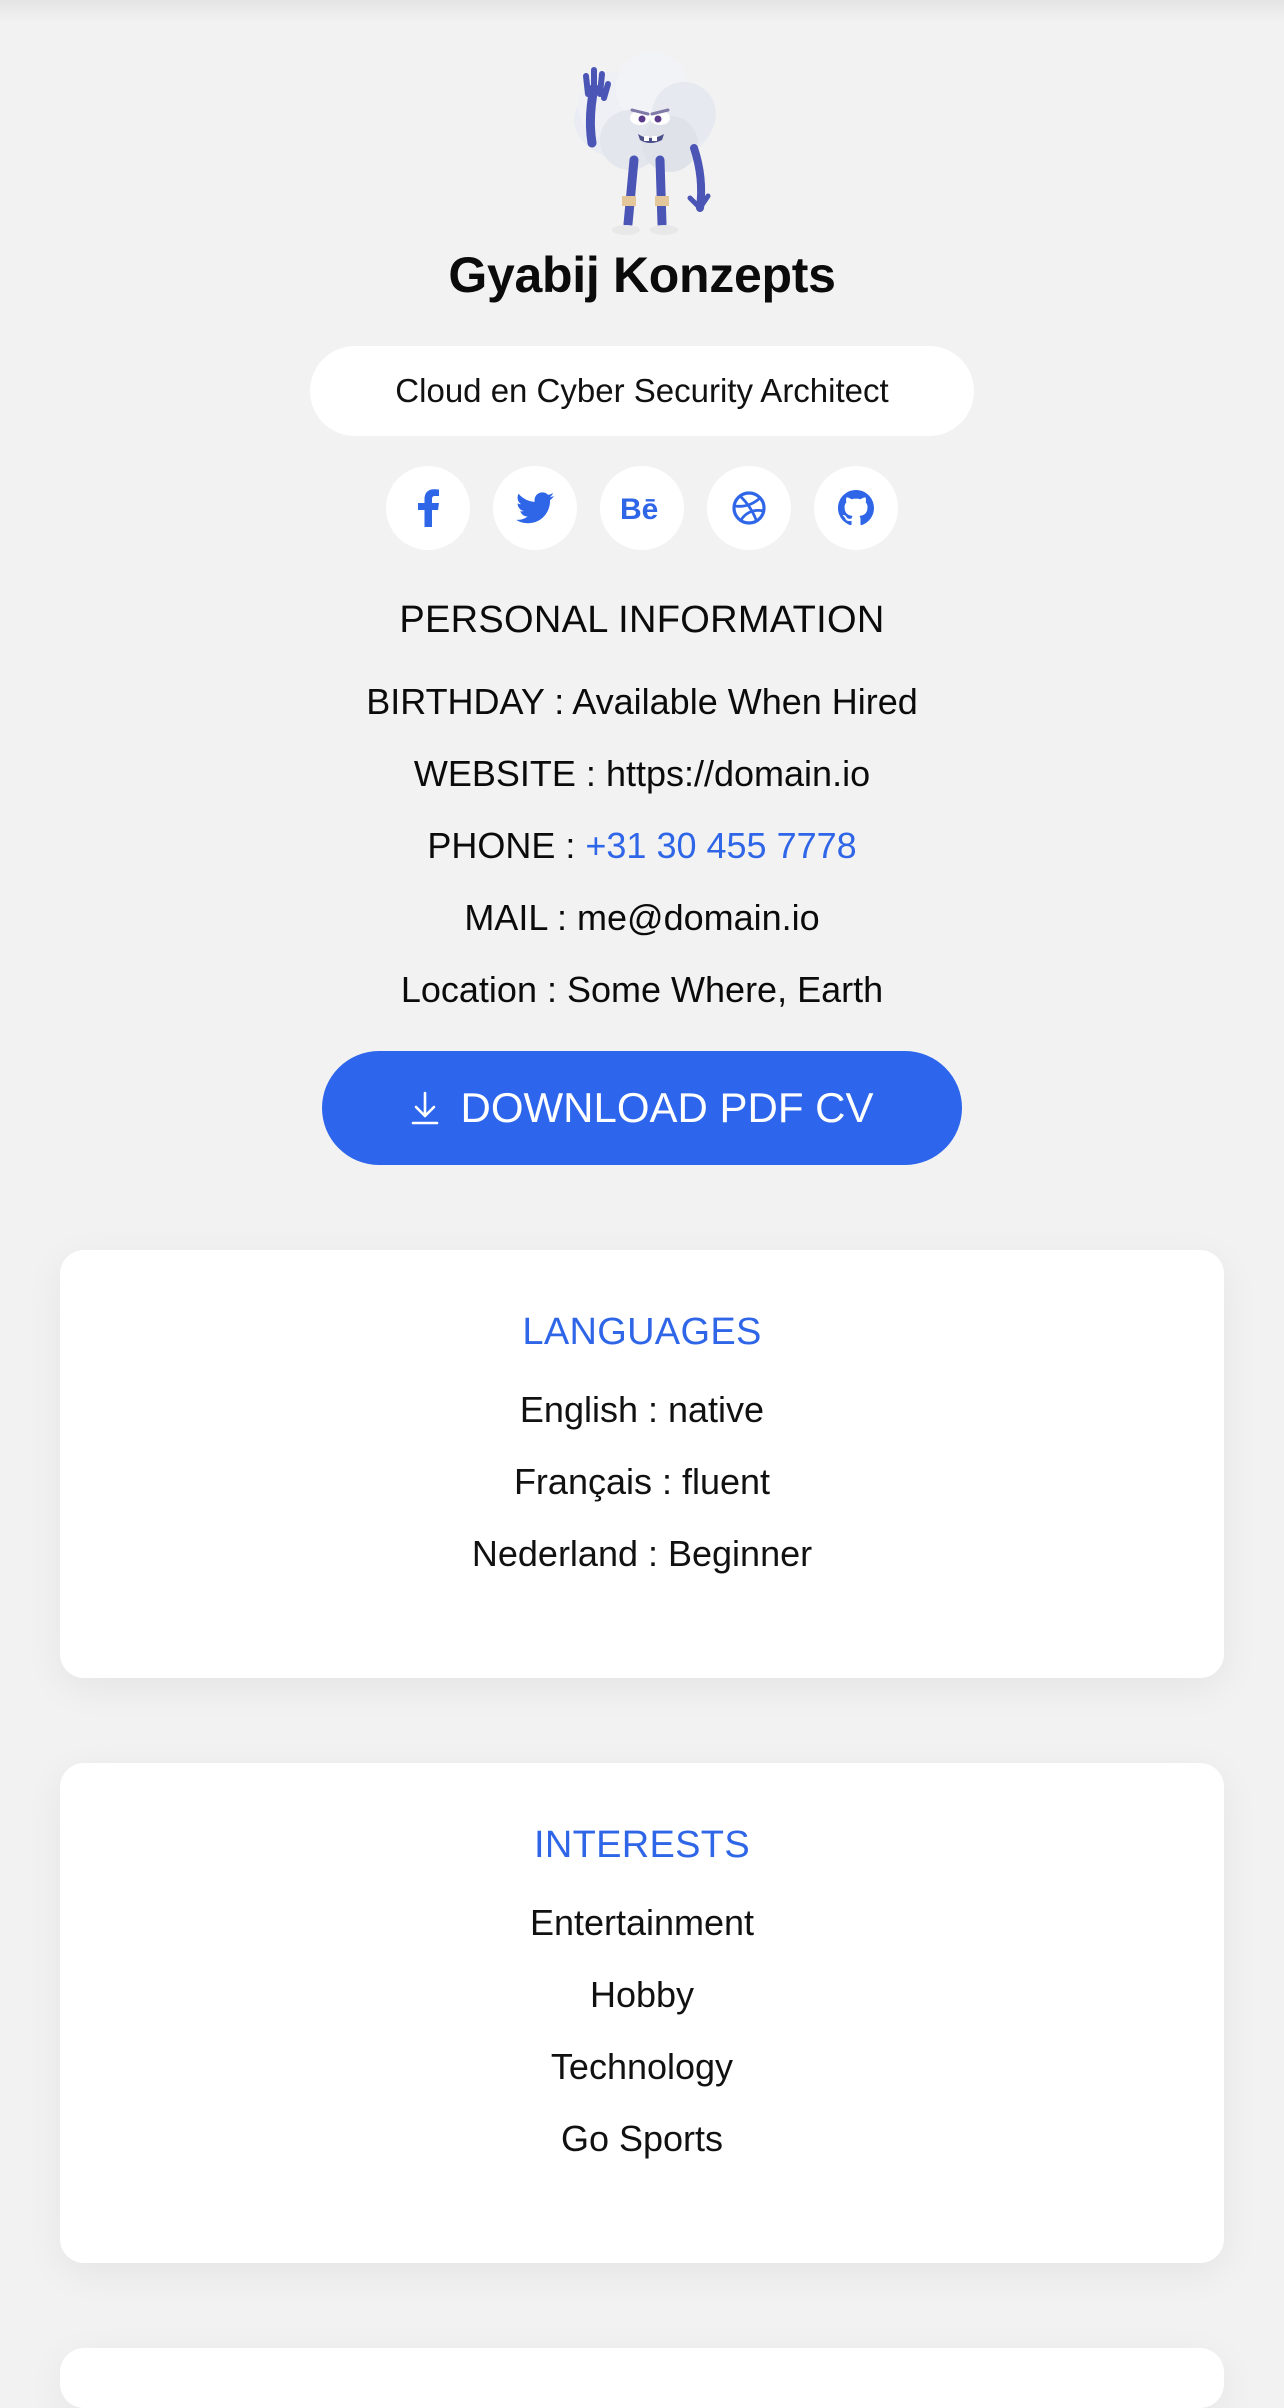 The image size is (1284, 2408). What do you see at coordinates (642, 1845) in the screenshot?
I see `interests-title: INTERESTS` at bounding box center [642, 1845].